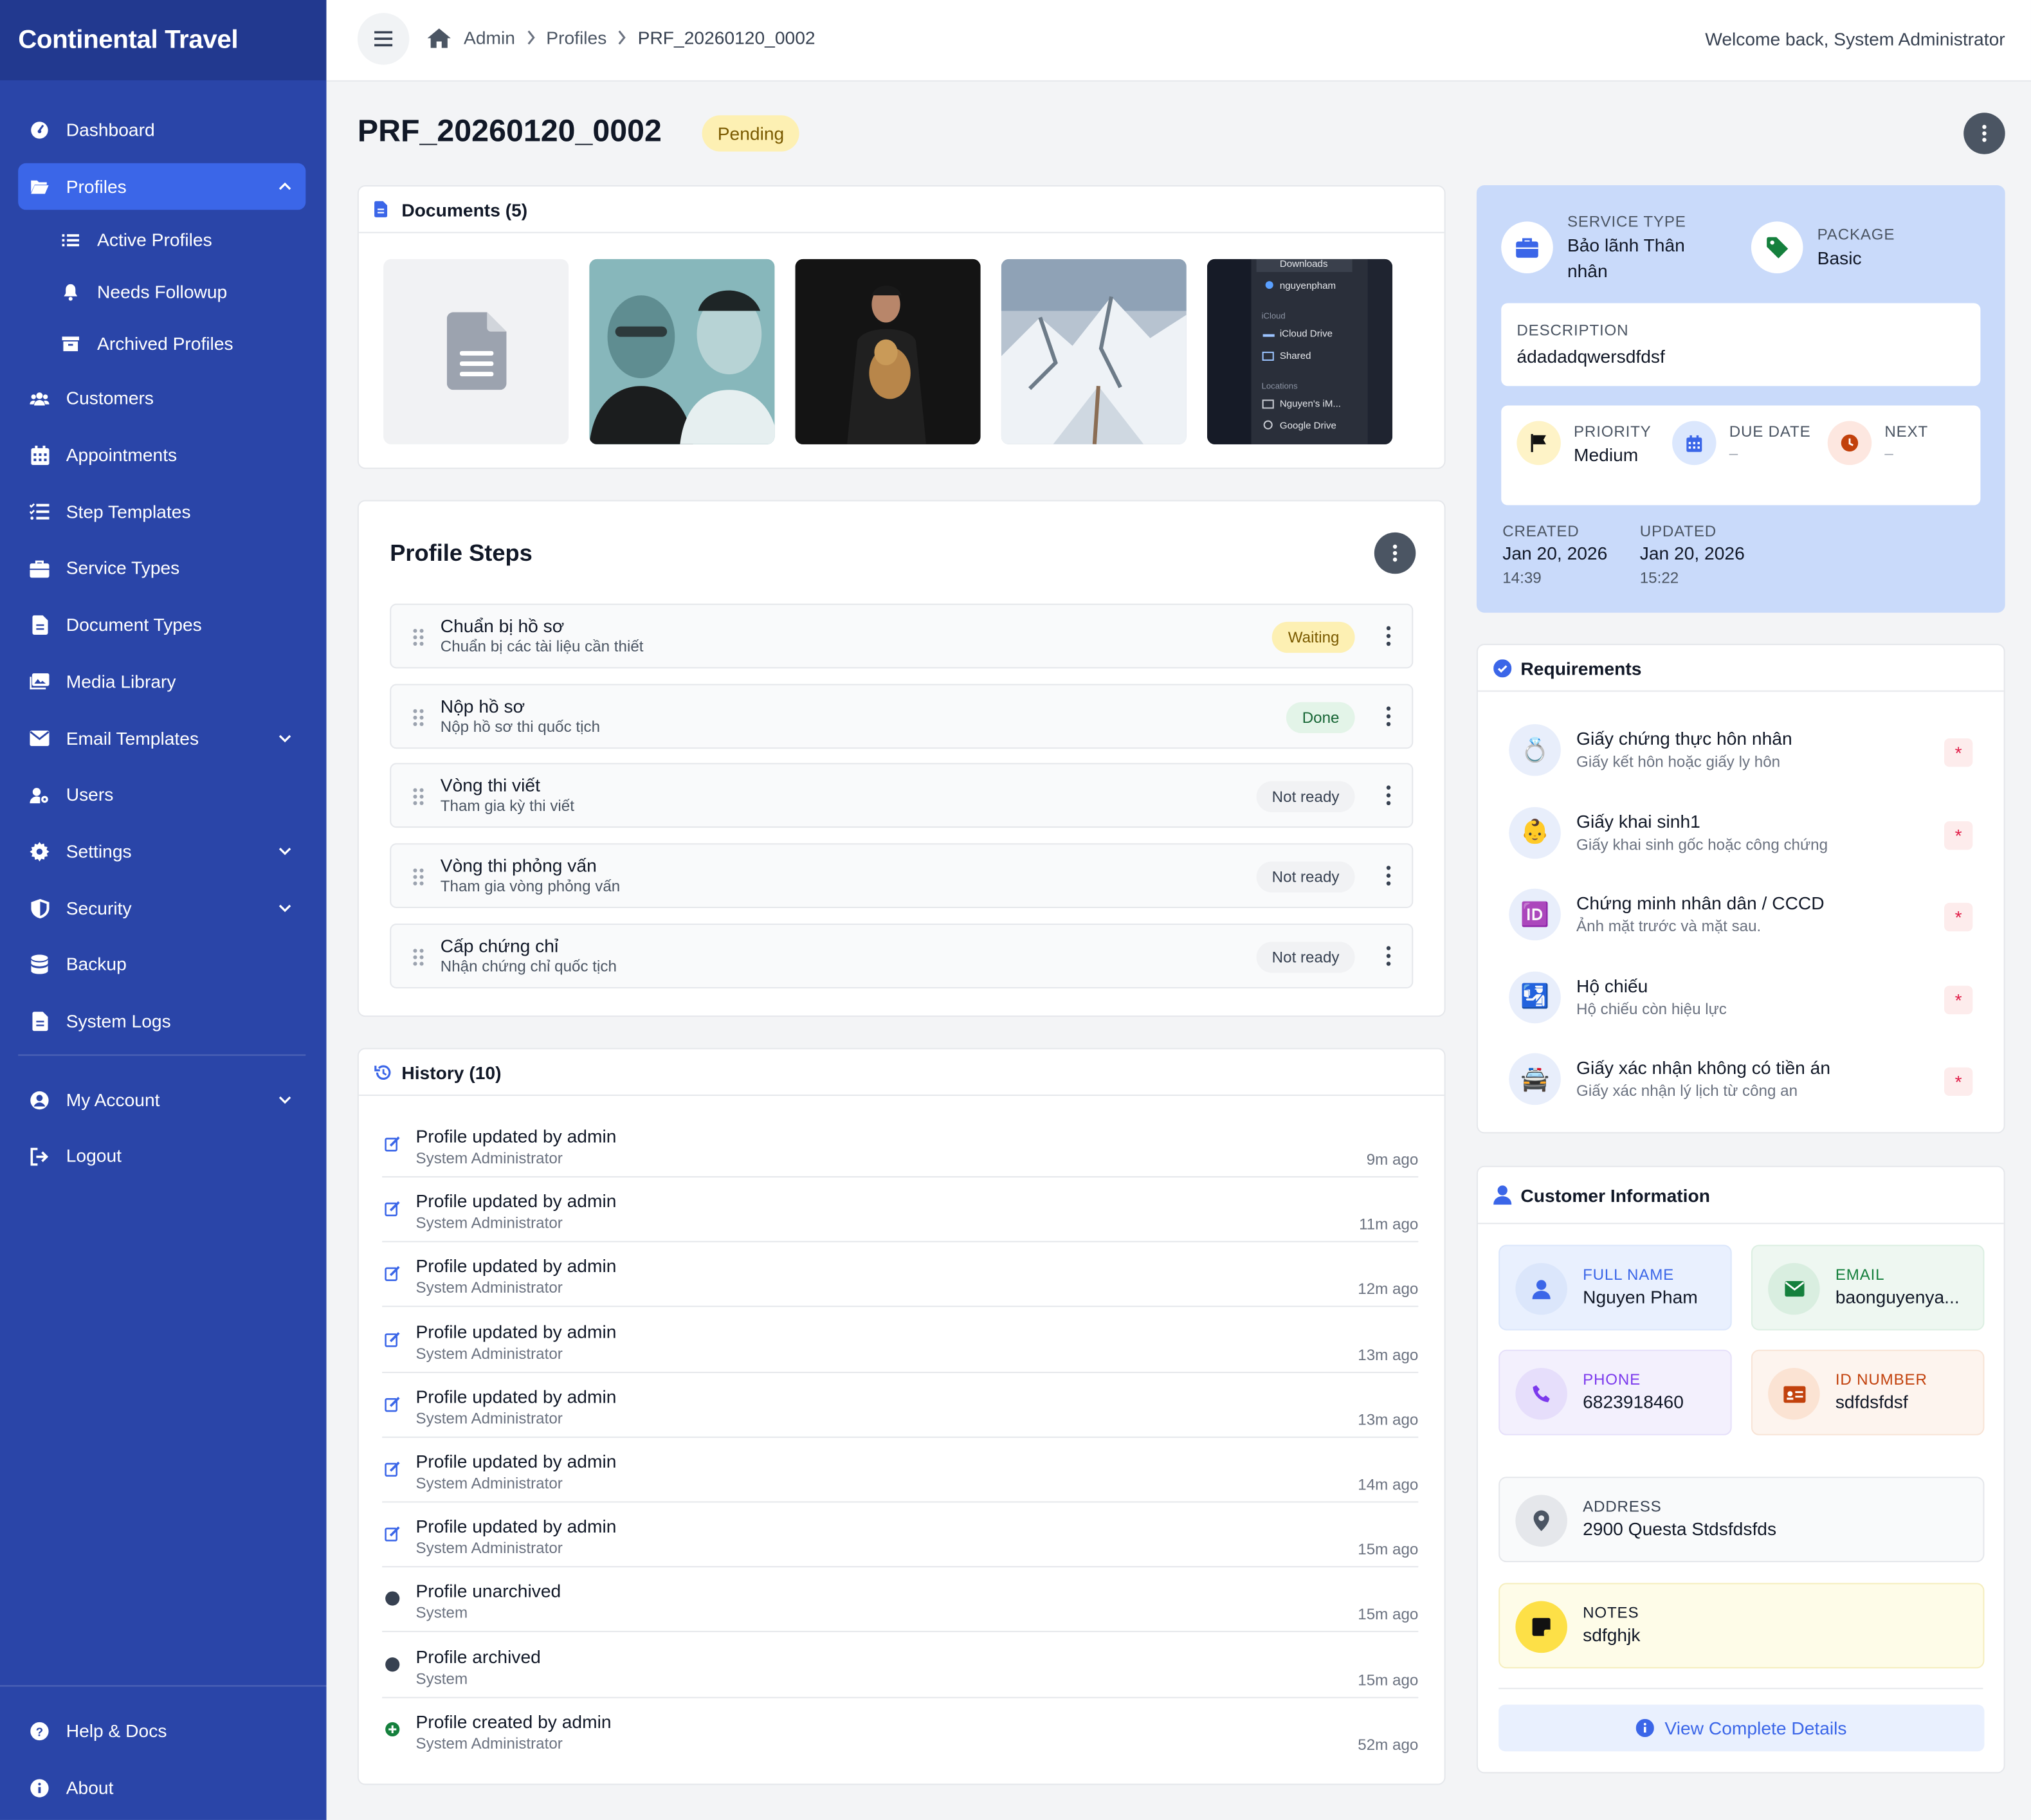 The height and width of the screenshot is (1820, 2031). I want to click on sticky-note-icon, so click(1541, 1627).